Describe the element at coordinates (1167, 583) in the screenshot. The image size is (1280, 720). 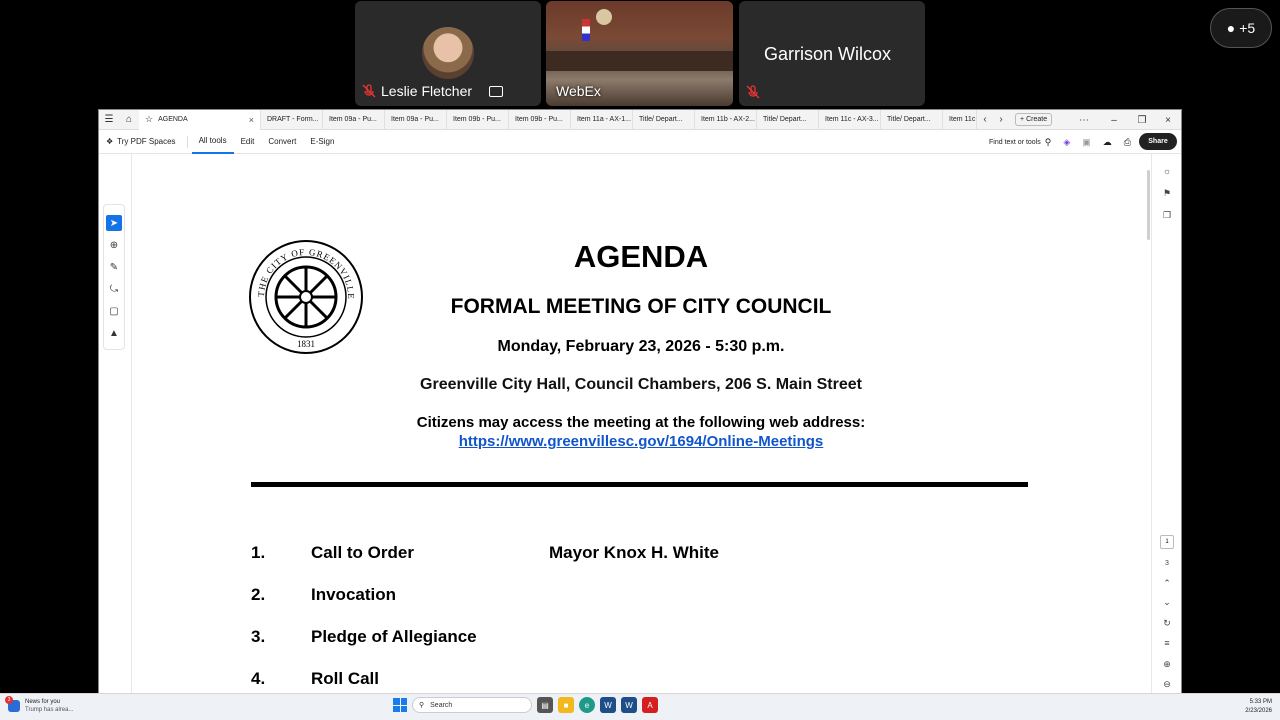
I see `chevron-up-icon: ⌃` at that location.